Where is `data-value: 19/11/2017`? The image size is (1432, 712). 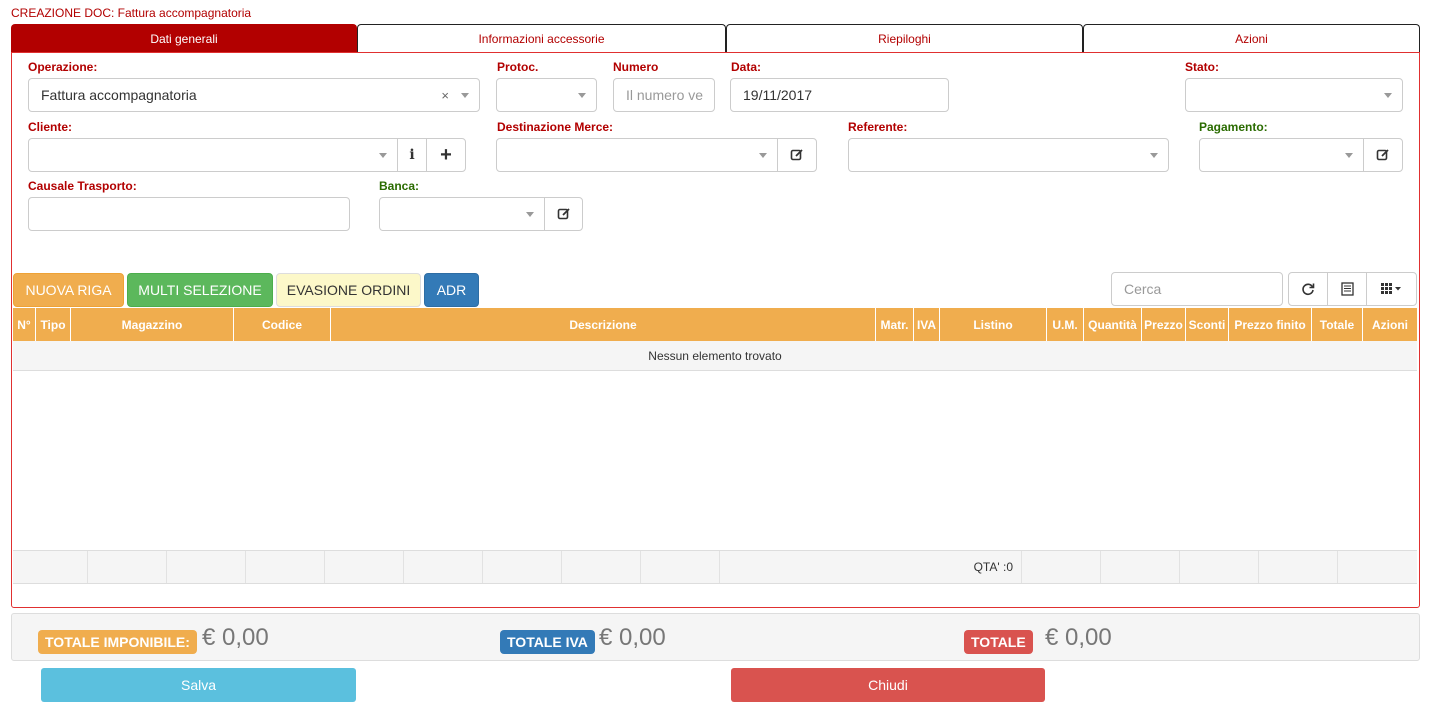
data-value: 19/11/2017 is located at coordinates (778, 95).